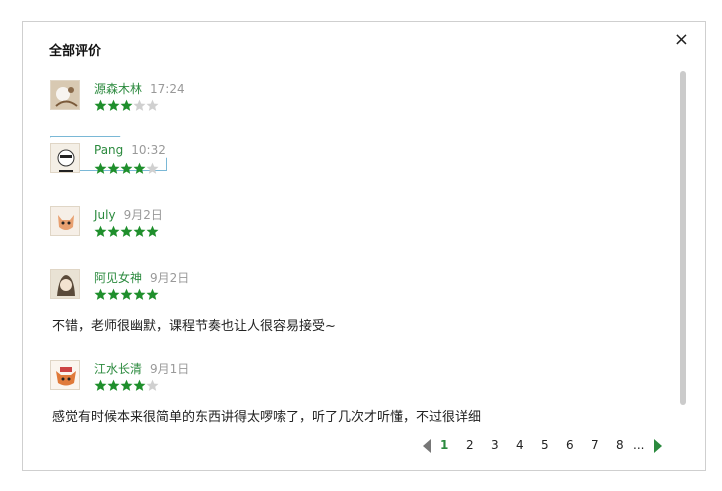 Image resolution: width=722 pixels, height=491 pixels. What do you see at coordinates (470, 445) in the screenshot?
I see `page-link: 2` at bounding box center [470, 445].